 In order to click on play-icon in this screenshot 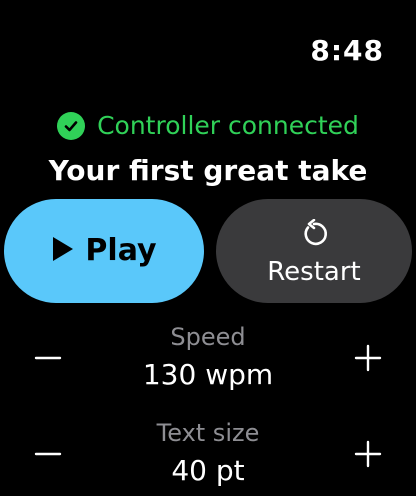, I will do `click(63, 251)`.